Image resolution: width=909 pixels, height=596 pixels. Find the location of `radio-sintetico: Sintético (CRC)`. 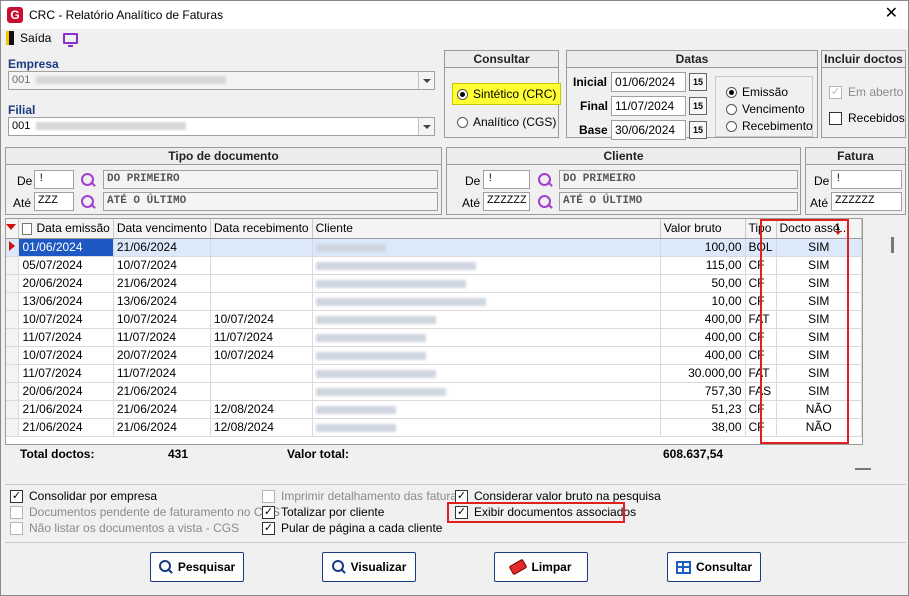

radio-sintetico: Sintético (CRC) is located at coordinates (507, 94).